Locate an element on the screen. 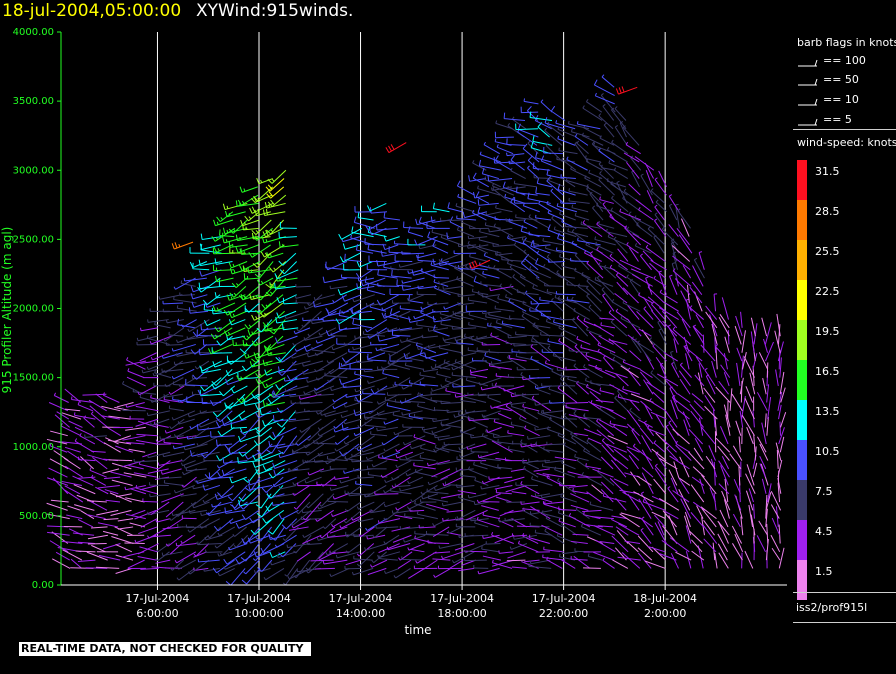 This screenshot has height=674, width=896. wind-barb-1618-half-flag is located at coordinates (559, 340).